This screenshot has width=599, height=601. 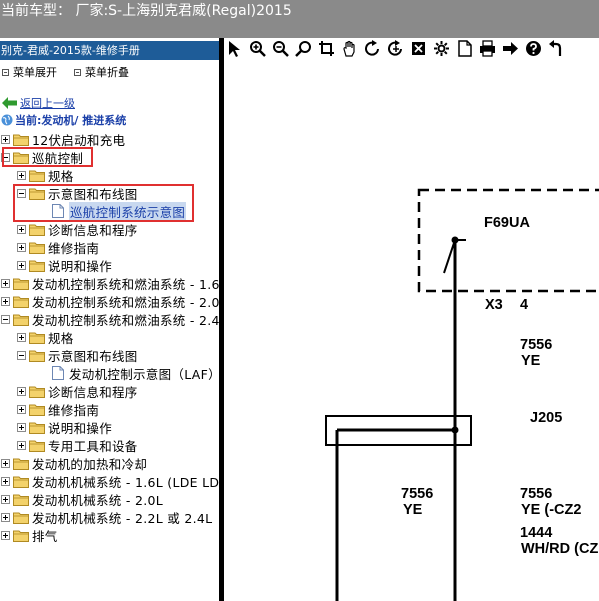 I want to click on wire-left-number: 7556, so click(x=417, y=494).